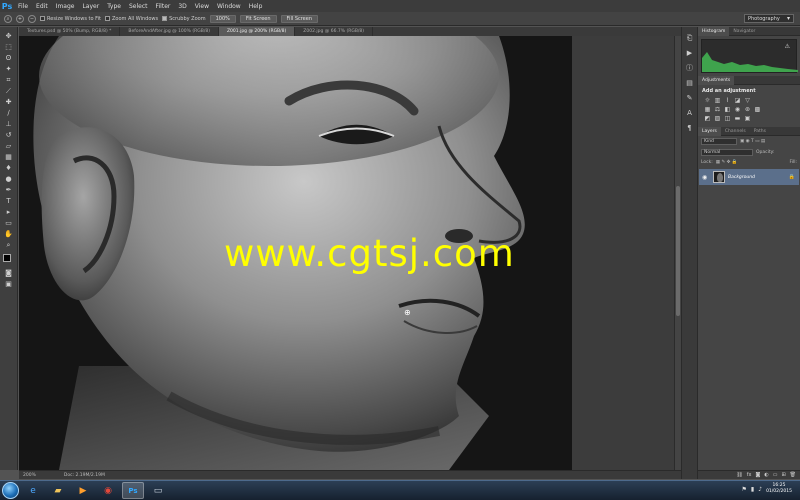 This screenshot has width=800, height=500. I want to click on adjustment-layer-icon: ◐, so click(766, 475).